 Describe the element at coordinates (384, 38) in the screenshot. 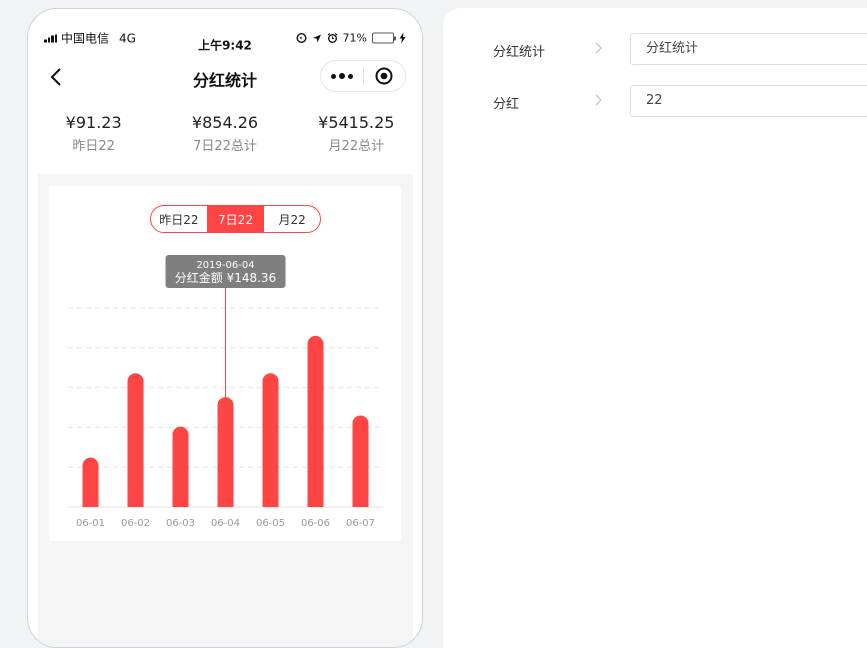

I see `battery-icon` at that location.